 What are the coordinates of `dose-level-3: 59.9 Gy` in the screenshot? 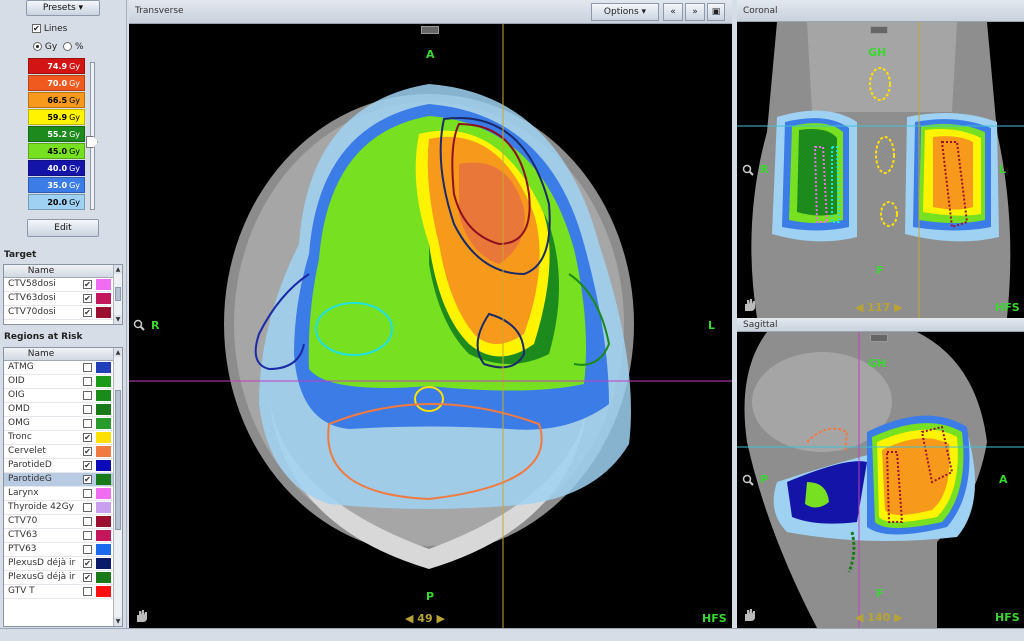 It's located at (56, 117).